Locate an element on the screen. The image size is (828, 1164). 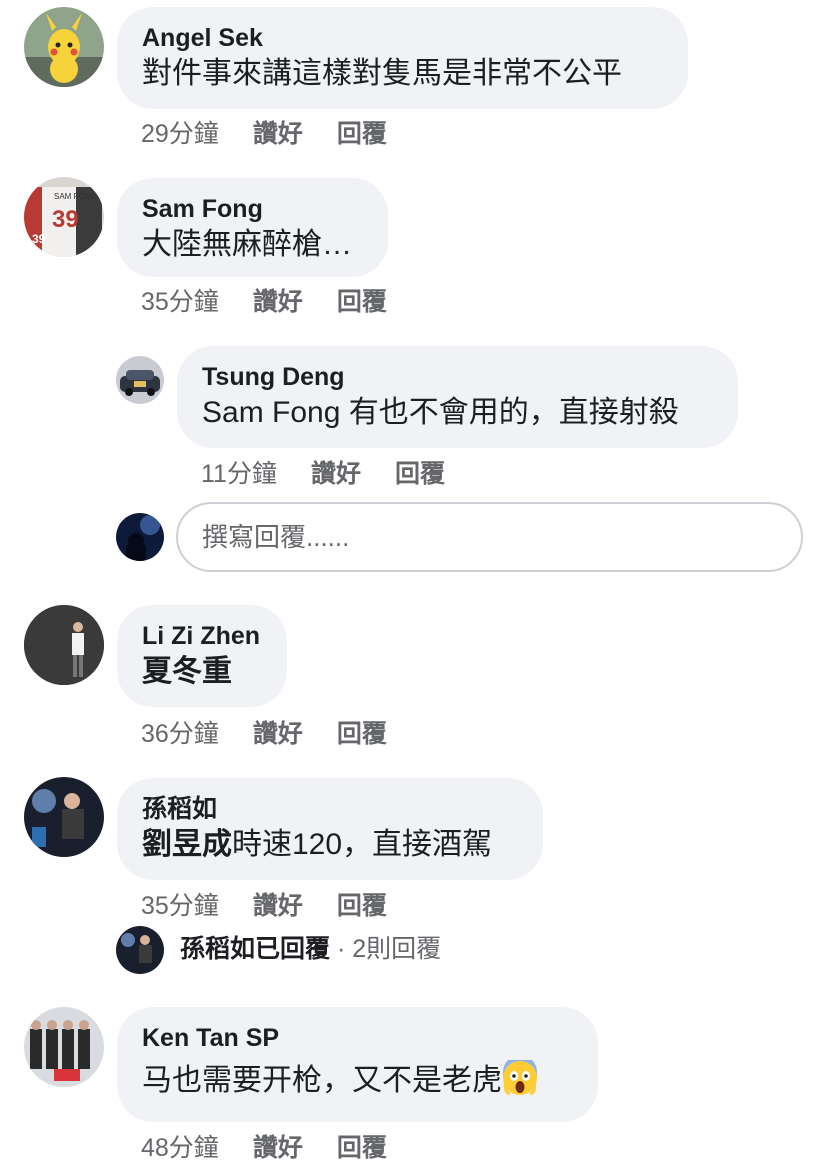
mentioned-user-tag: 劉昱成 is located at coordinates (187, 844).